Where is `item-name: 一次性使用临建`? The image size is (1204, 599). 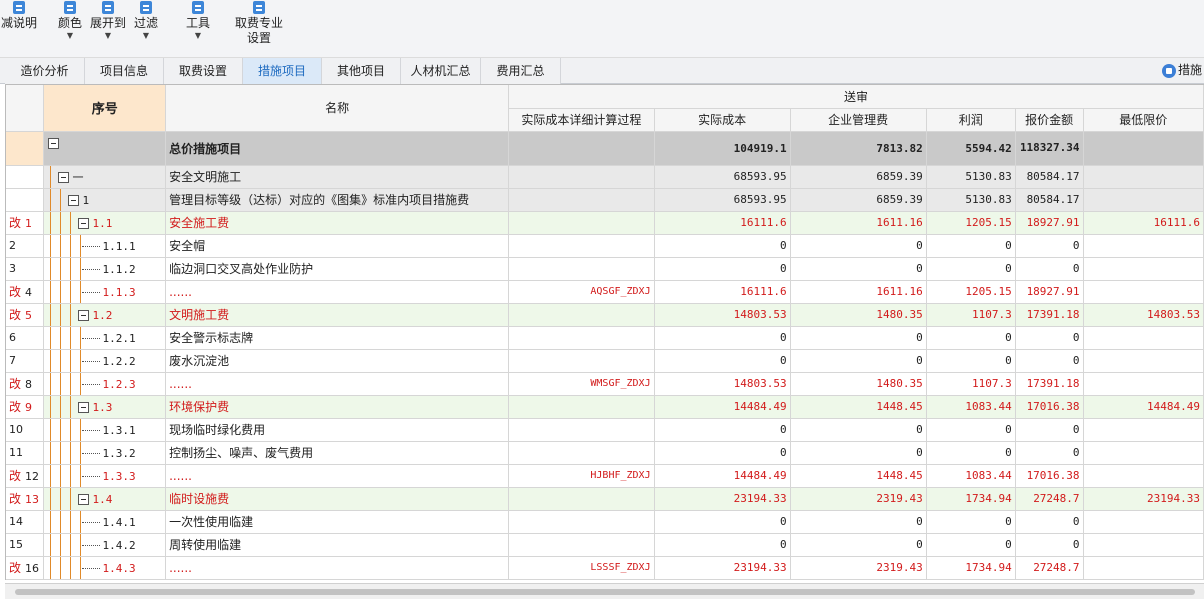
item-name: 一次性使用临建 is located at coordinates (337, 522).